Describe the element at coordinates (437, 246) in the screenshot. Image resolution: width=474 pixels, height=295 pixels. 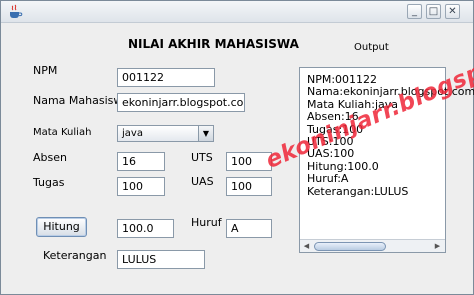
I see `scroll-right-icon: ▶` at that location.